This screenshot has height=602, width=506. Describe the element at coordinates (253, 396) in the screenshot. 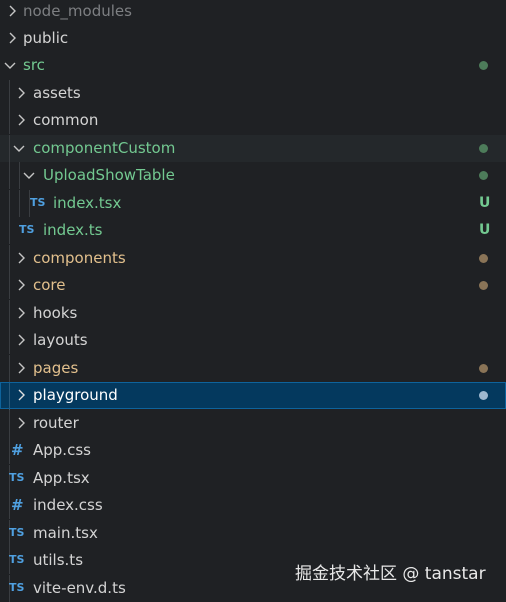

I see `tree-item-playground: playground` at that location.